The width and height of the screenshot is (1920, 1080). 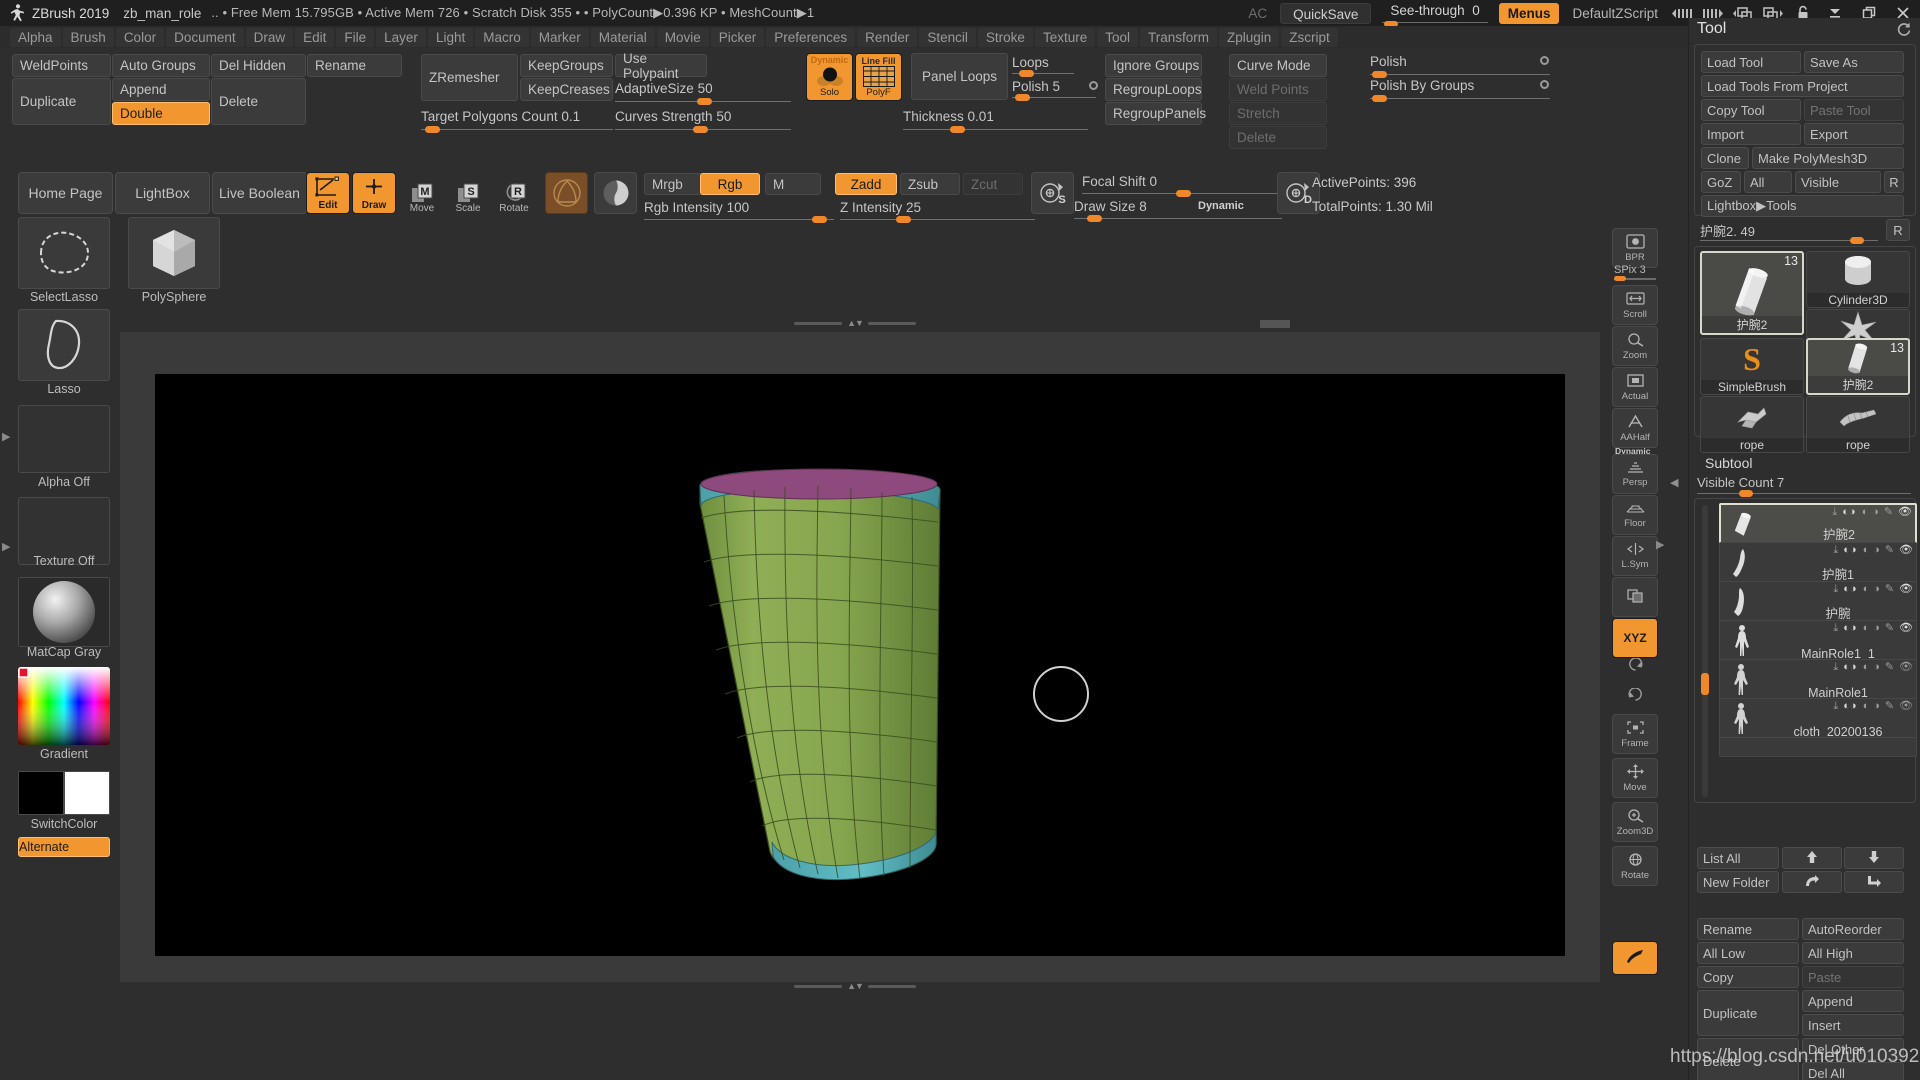 I want to click on copy-subtool-button: Copy, so click(x=1748, y=977).